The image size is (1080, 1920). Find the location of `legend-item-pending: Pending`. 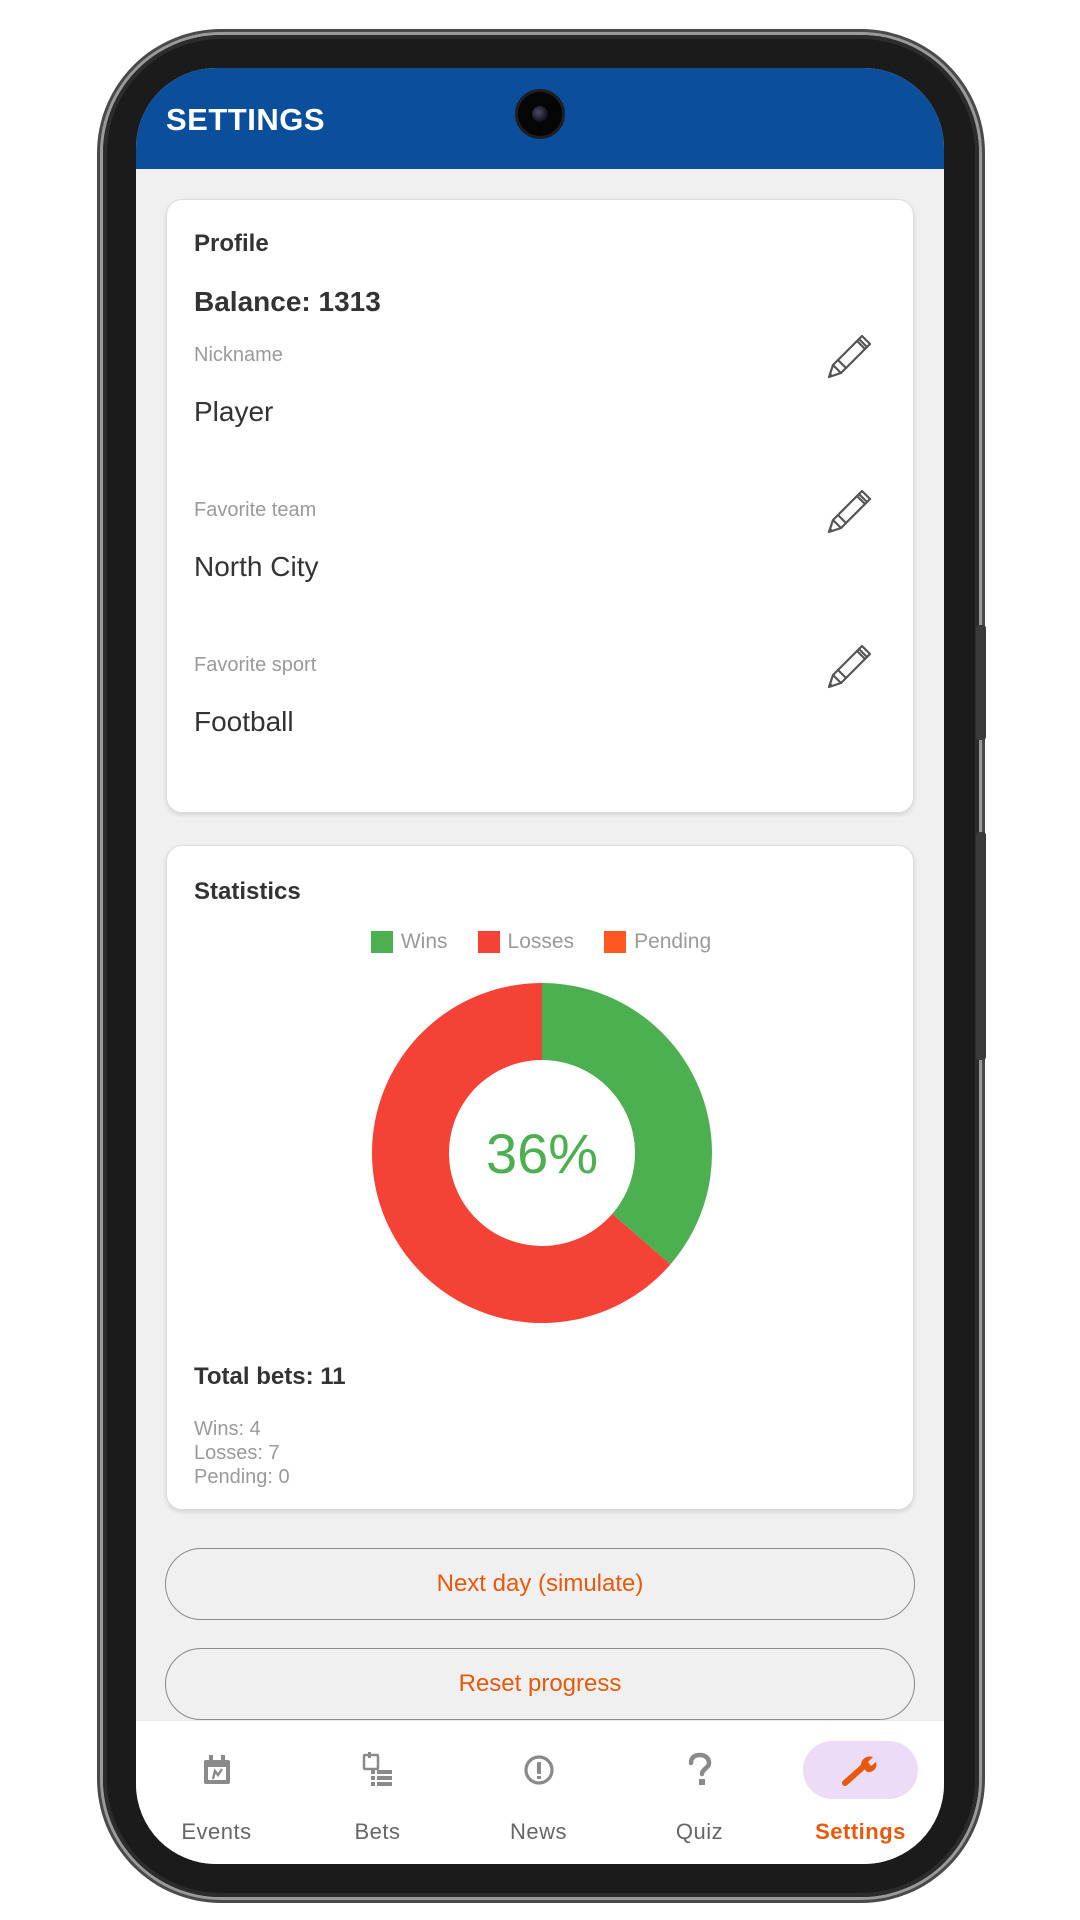

legend-item-pending: Pending is located at coordinates (657, 942).